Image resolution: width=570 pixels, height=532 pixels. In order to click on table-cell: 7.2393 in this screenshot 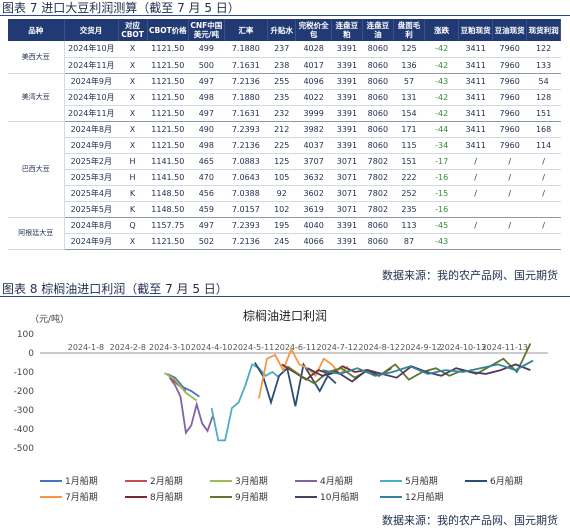, I will do `click(246, 225)`.